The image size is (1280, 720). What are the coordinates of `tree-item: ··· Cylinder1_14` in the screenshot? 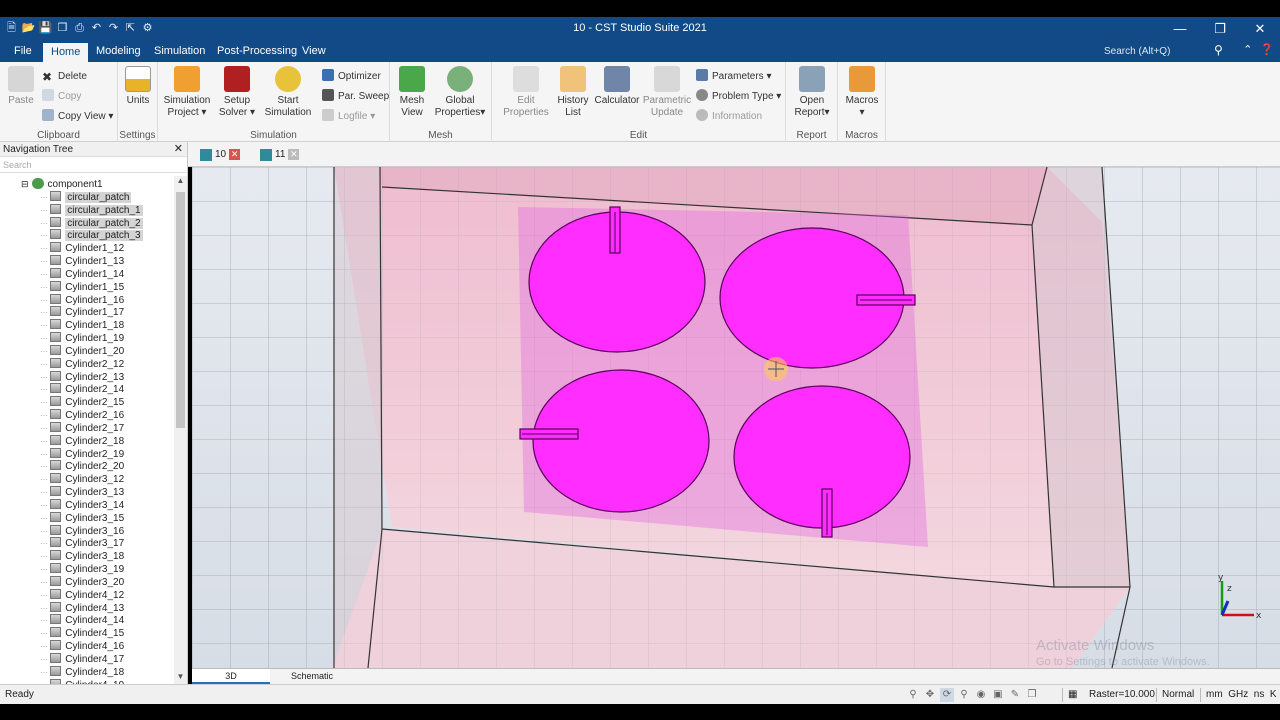 It's located at (82, 273).